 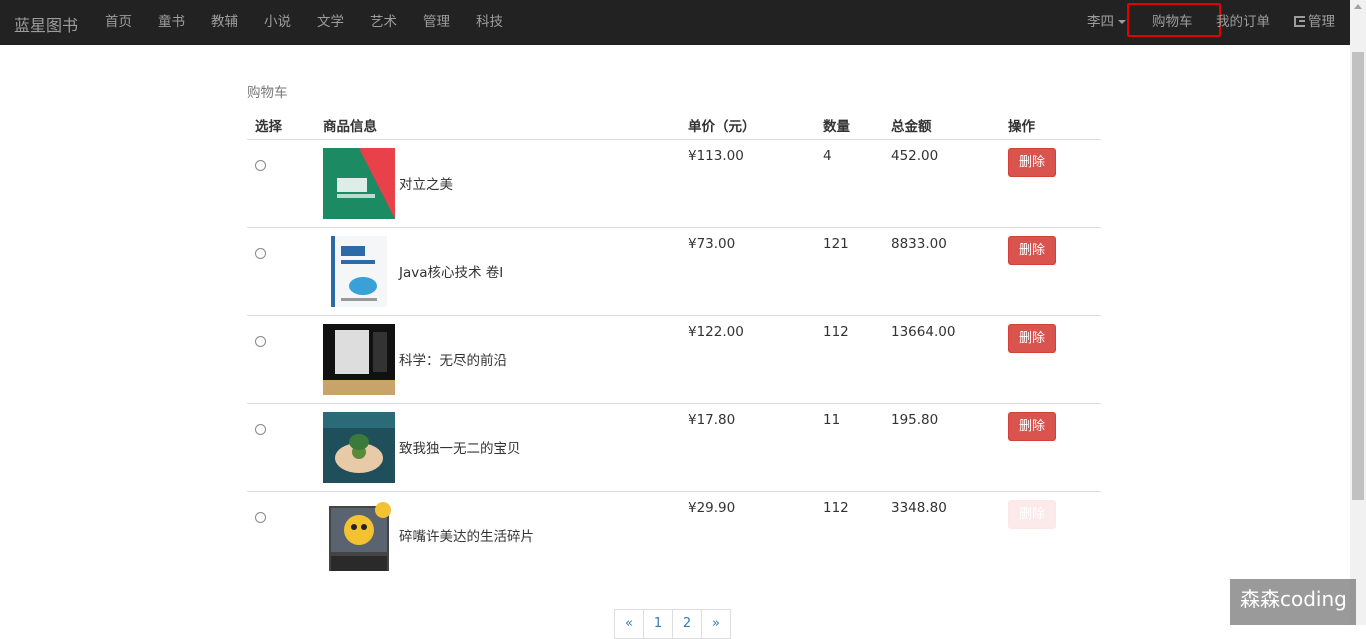 I want to click on logout-icon, so click(x=1299, y=21).